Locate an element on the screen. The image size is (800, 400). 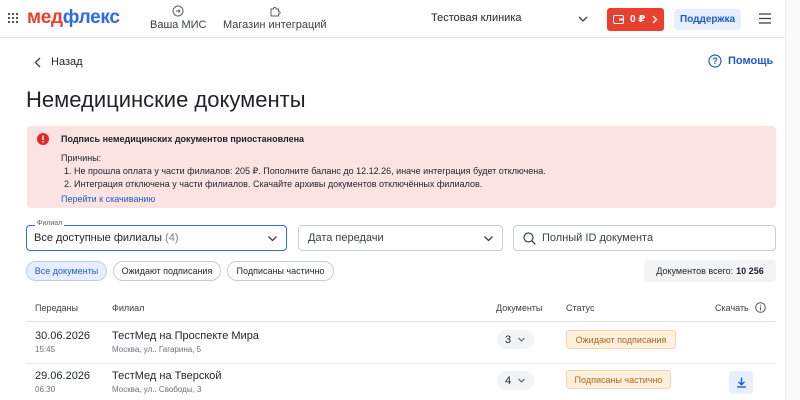
document-id-search is located at coordinates (644, 238).